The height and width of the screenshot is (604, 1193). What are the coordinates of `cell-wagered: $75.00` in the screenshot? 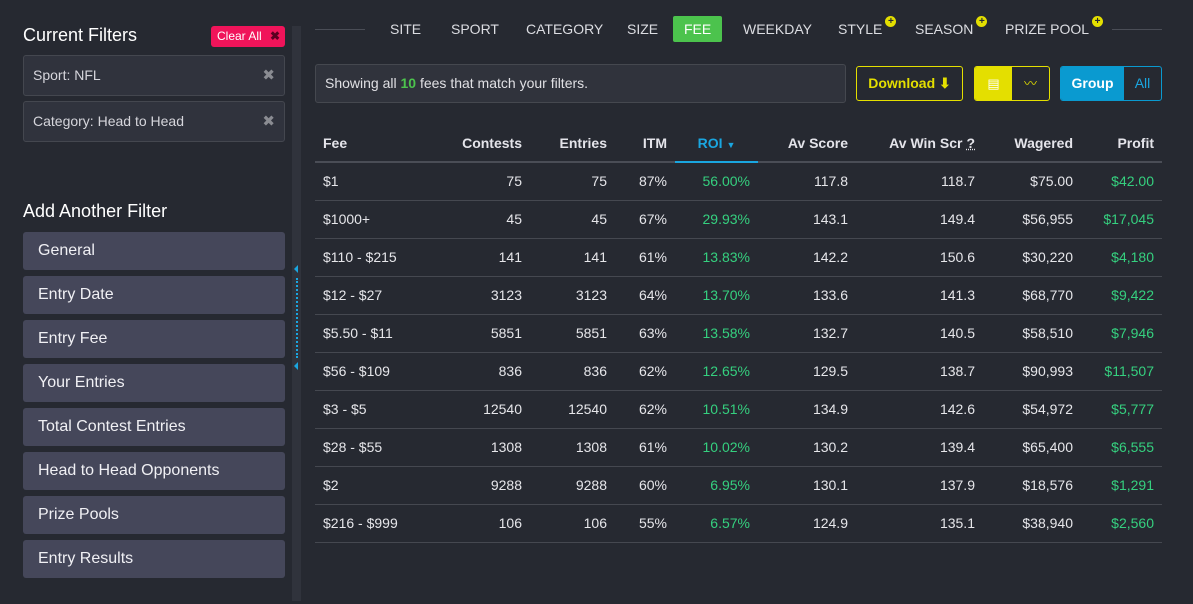 It's located at (1032, 181).